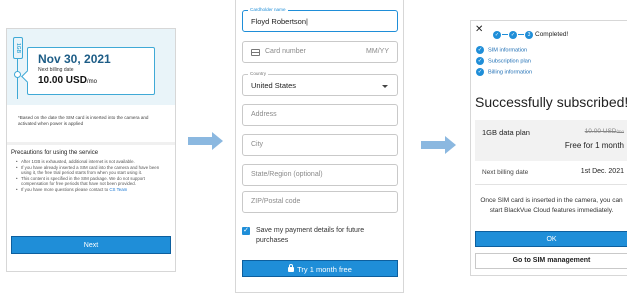 This screenshot has height=293, width=627. I want to click on plan-old-price-unit: /mo, so click(620, 131).